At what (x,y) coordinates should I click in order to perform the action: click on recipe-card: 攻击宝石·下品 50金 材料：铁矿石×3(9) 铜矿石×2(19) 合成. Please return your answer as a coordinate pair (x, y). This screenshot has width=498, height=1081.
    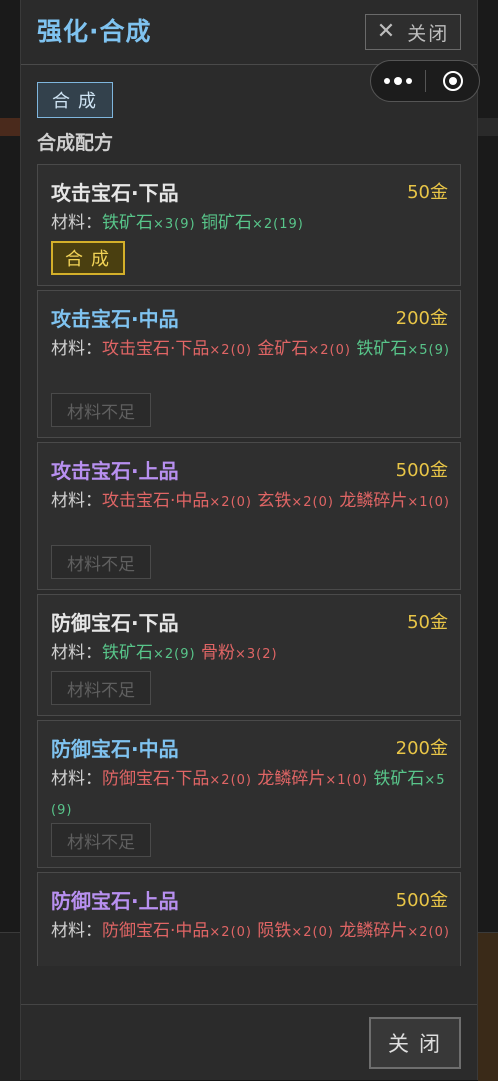
    Looking at the image, I should click on (249, 225).